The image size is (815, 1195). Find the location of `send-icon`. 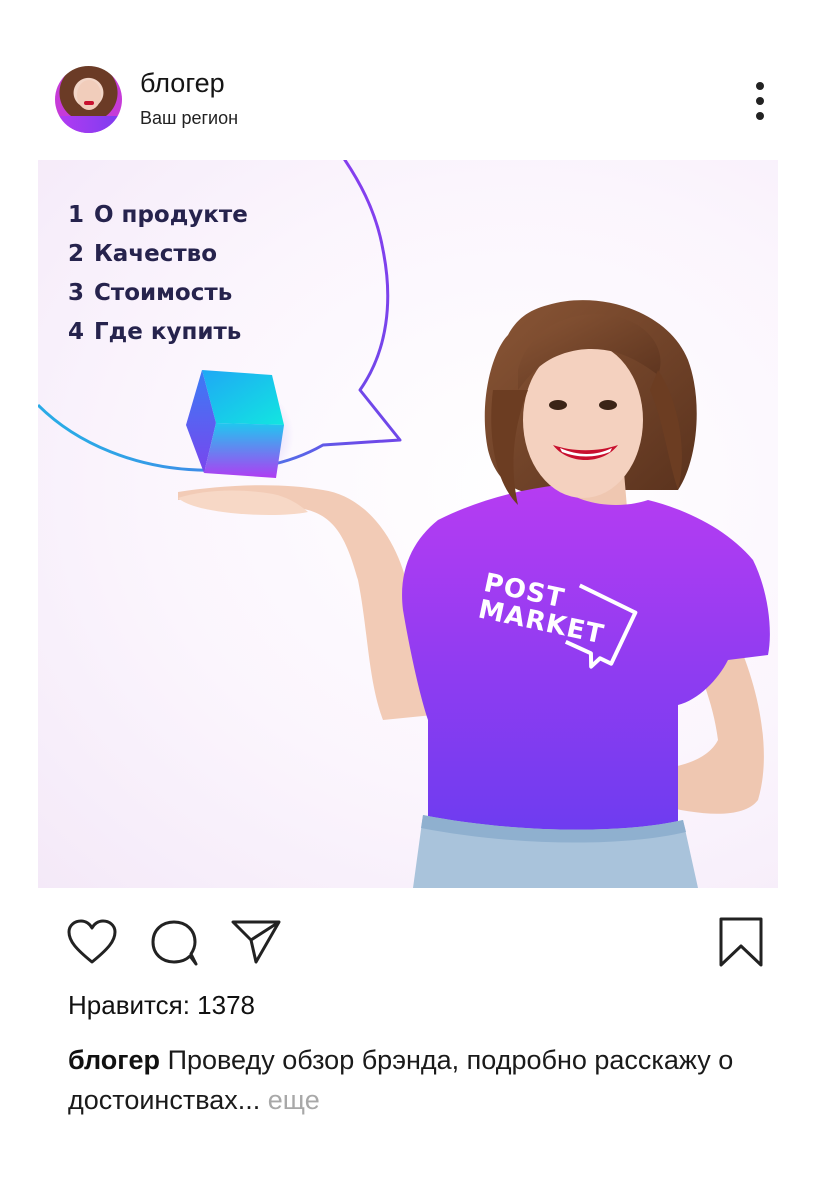

send-icon is located at coordinates (256, 942).